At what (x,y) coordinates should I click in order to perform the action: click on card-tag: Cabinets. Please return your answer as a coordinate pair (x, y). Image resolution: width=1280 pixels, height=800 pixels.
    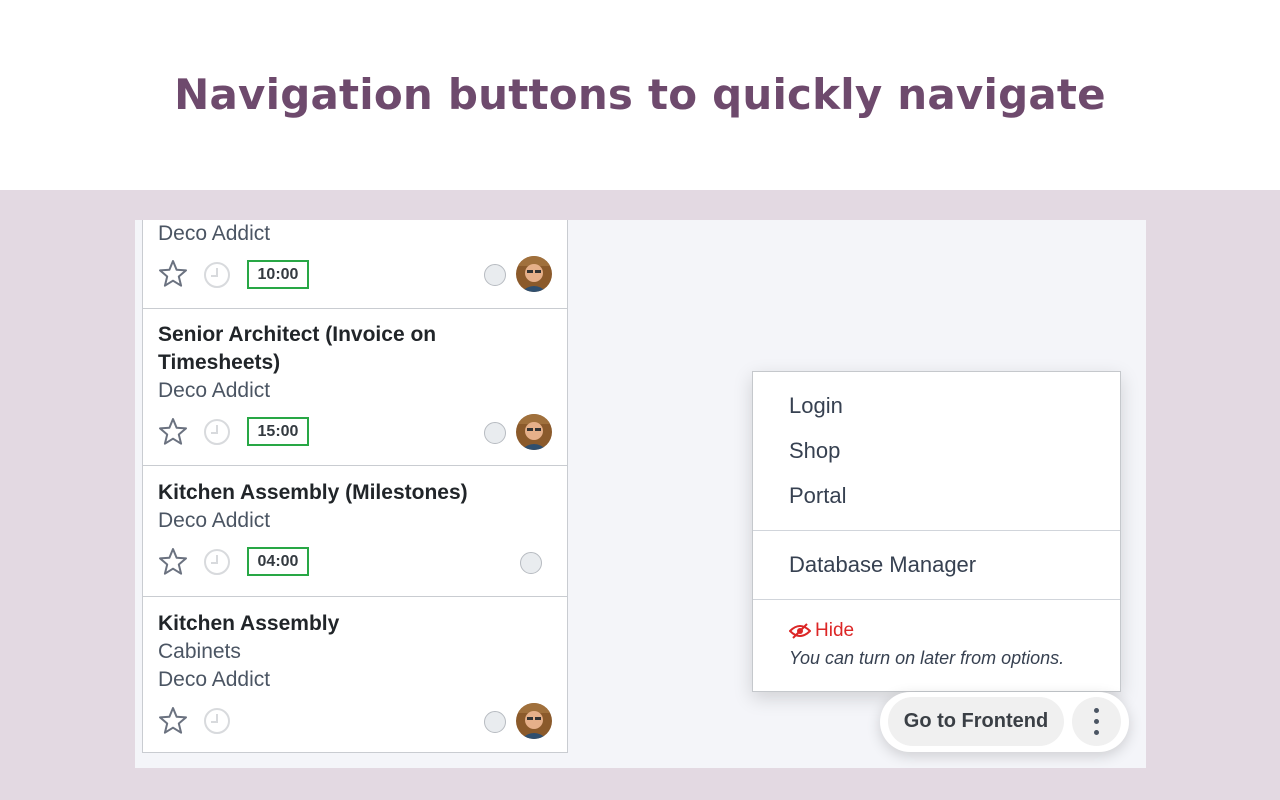
    Looking at the image, I should click on (199, 651).